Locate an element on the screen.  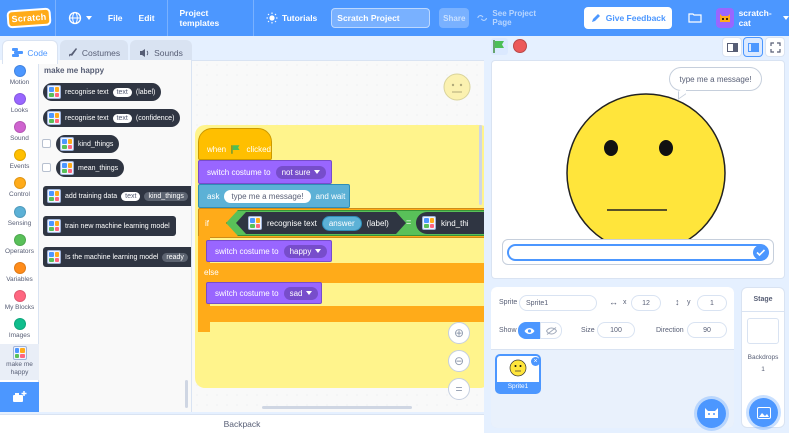
large-stage-button is located at coordinates (753, 47).